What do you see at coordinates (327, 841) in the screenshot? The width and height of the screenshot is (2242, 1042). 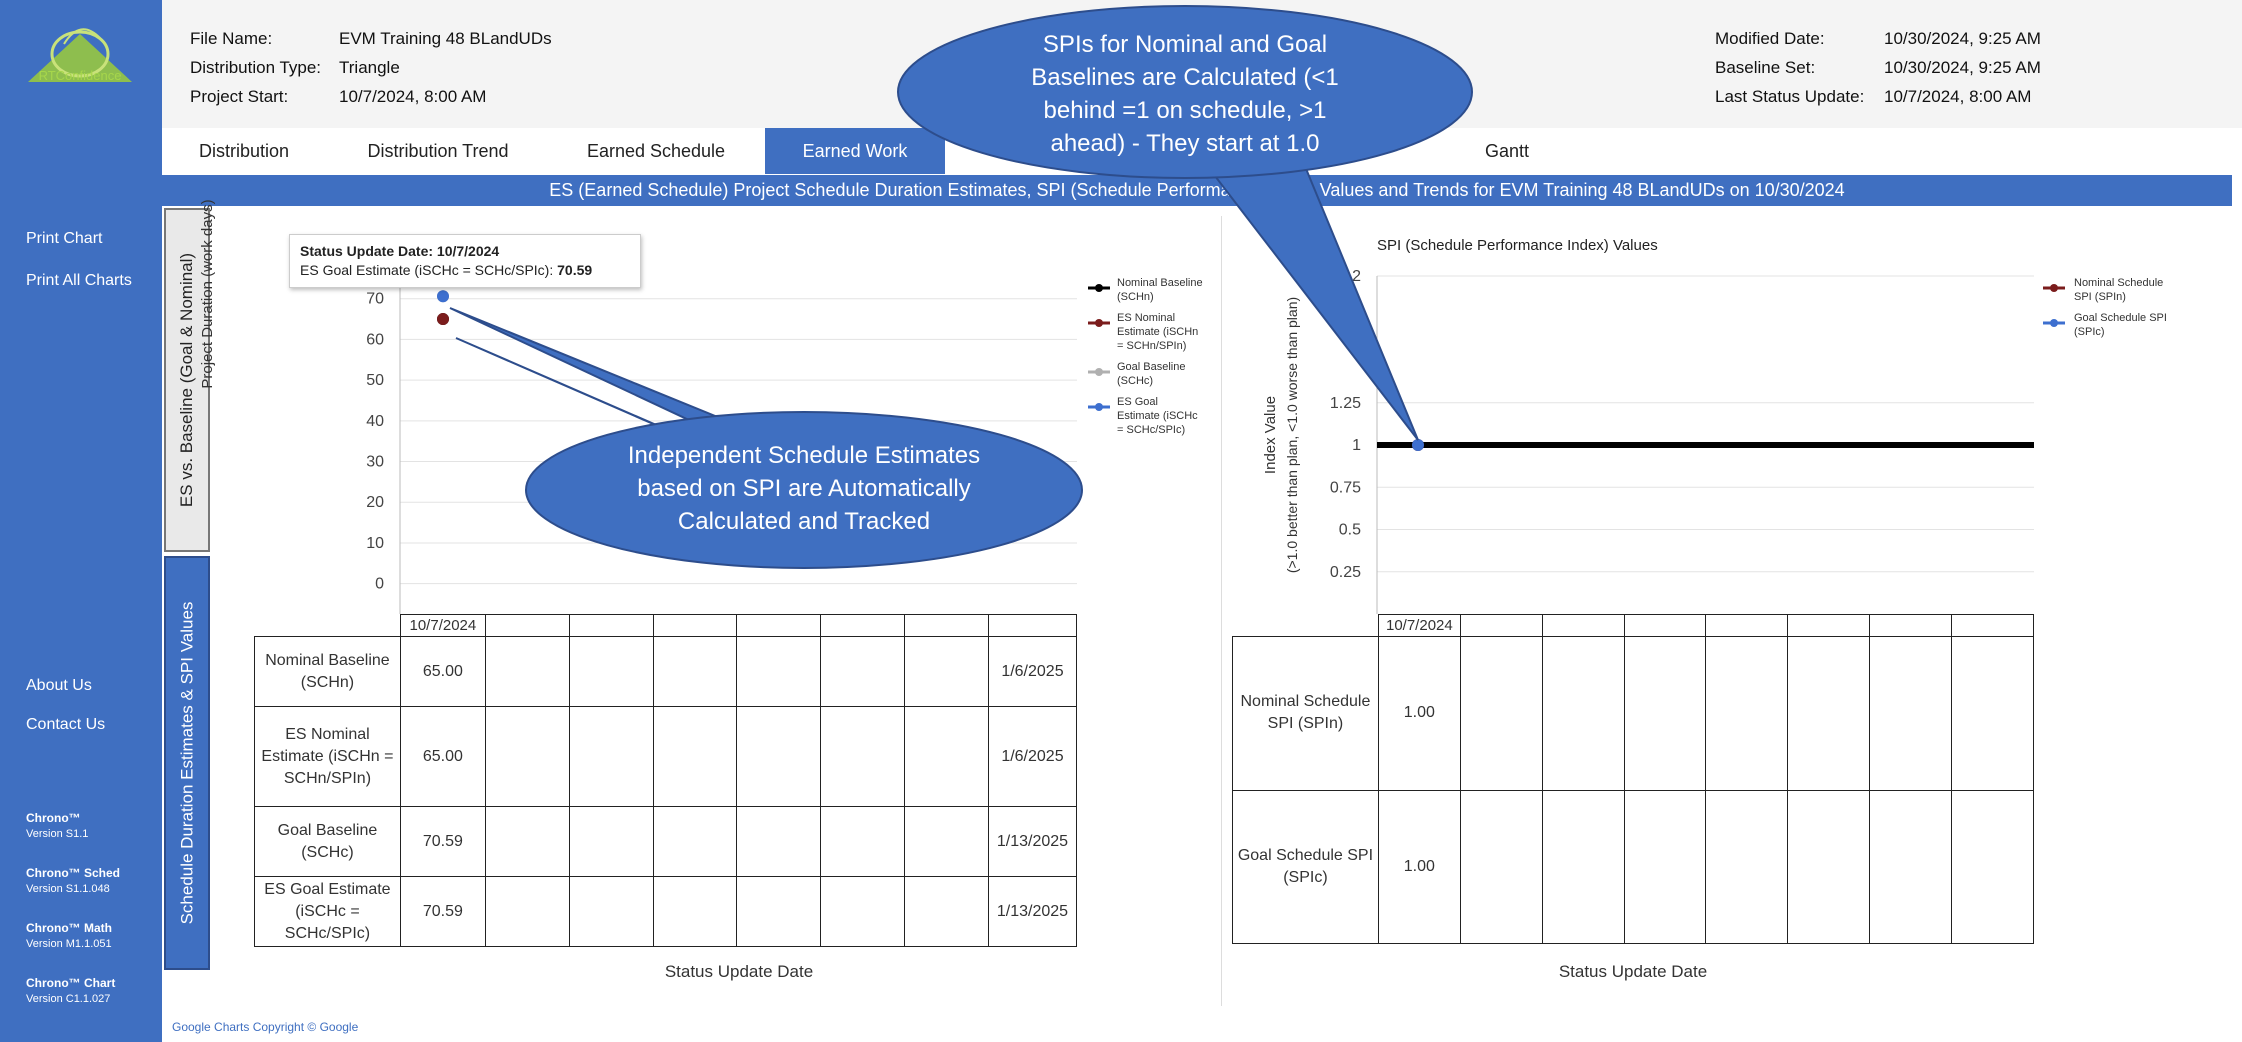 I see `table-row-label: Goal Baseline (SCHc)` at bounding box center [327, 841].